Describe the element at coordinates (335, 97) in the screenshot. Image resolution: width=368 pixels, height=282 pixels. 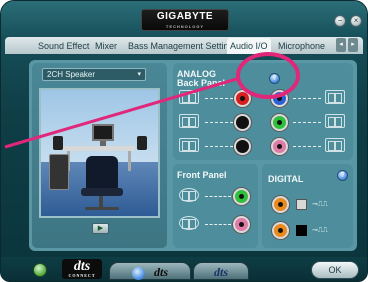
I see `monitor-device-icon` at that location.